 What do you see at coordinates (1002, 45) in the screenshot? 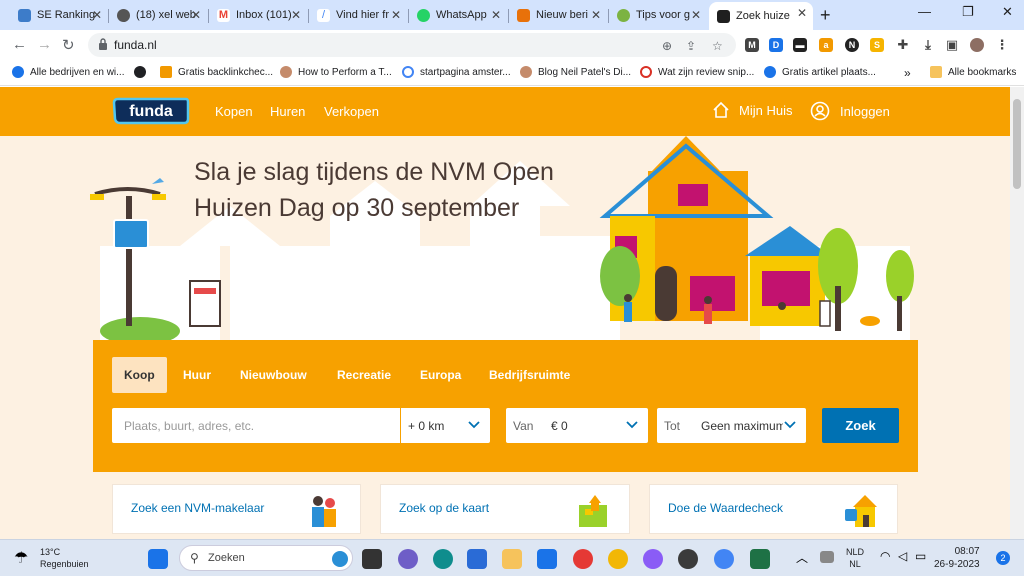
I see `menu-dots-icon: ⋮` at bounding box center [1002, 45].